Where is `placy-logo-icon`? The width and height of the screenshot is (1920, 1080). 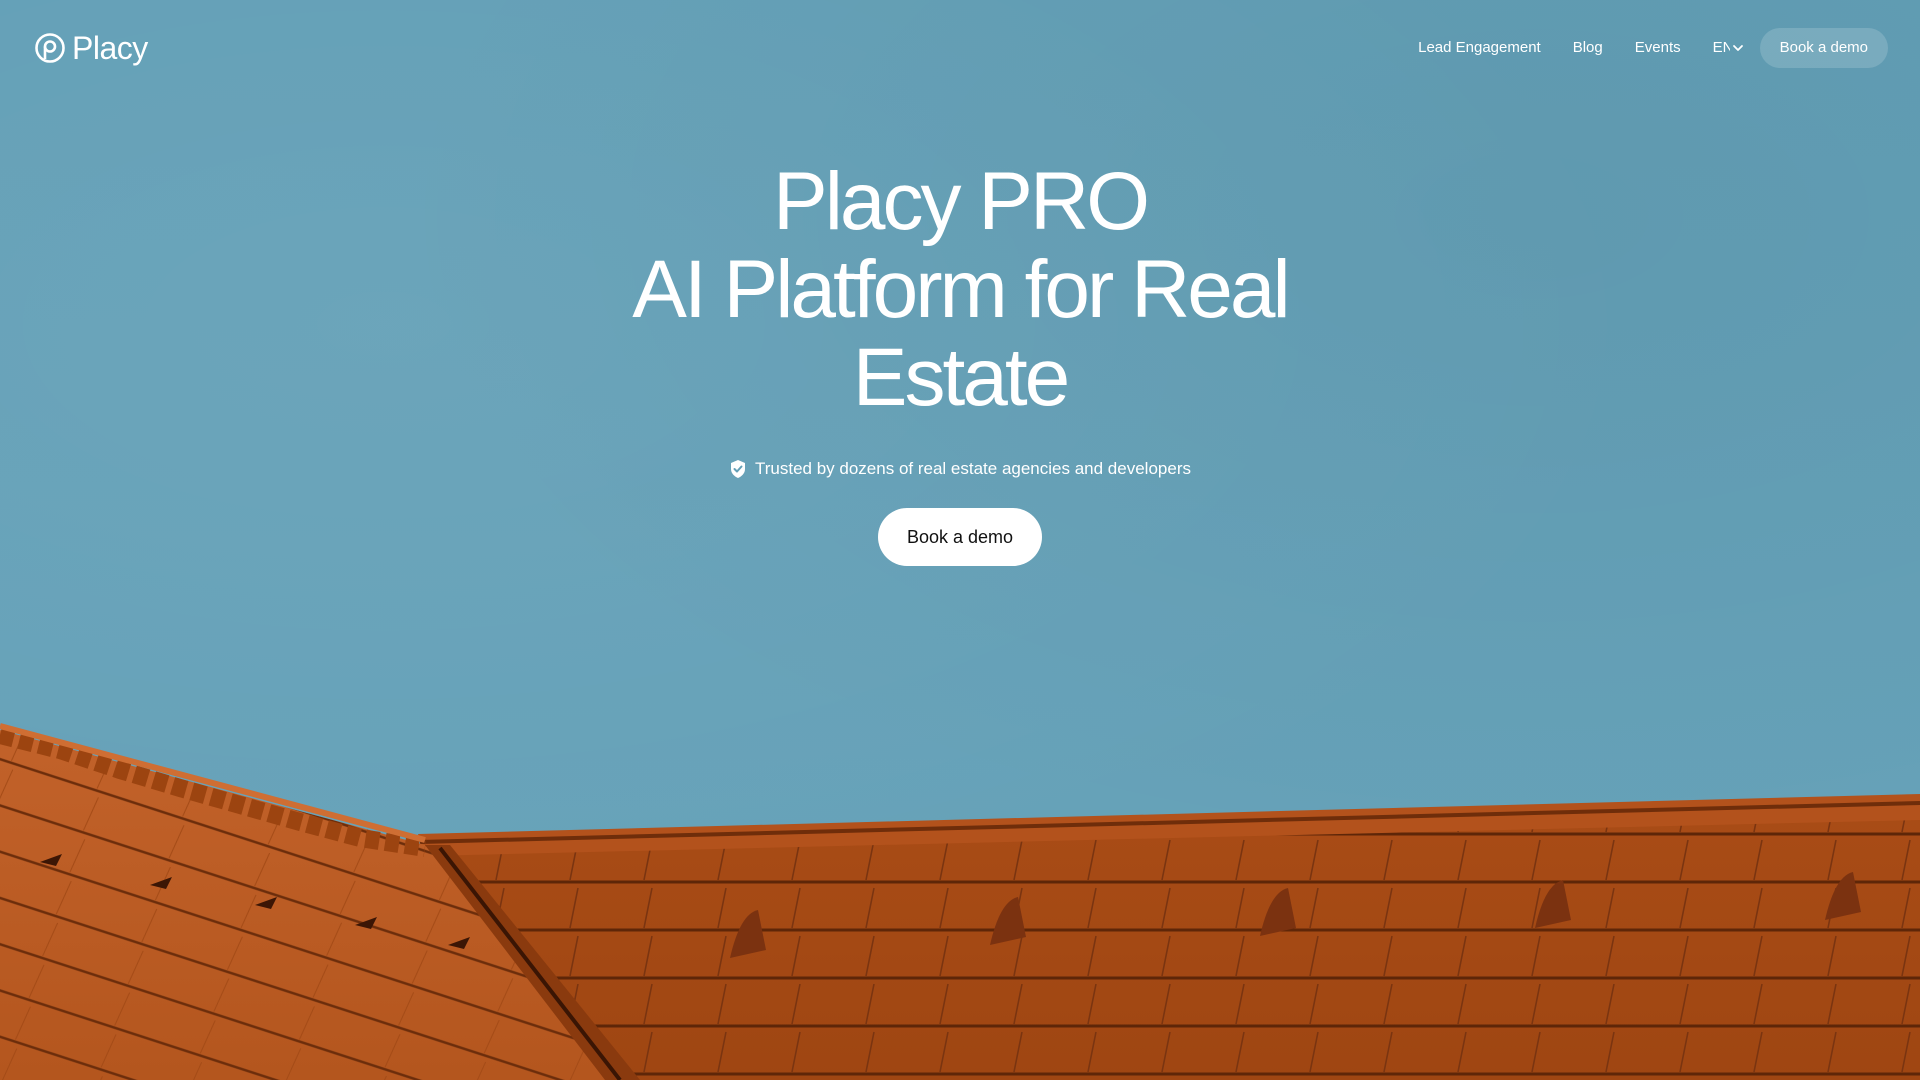 placy-logo-icon is located at coordinates (50, 48).